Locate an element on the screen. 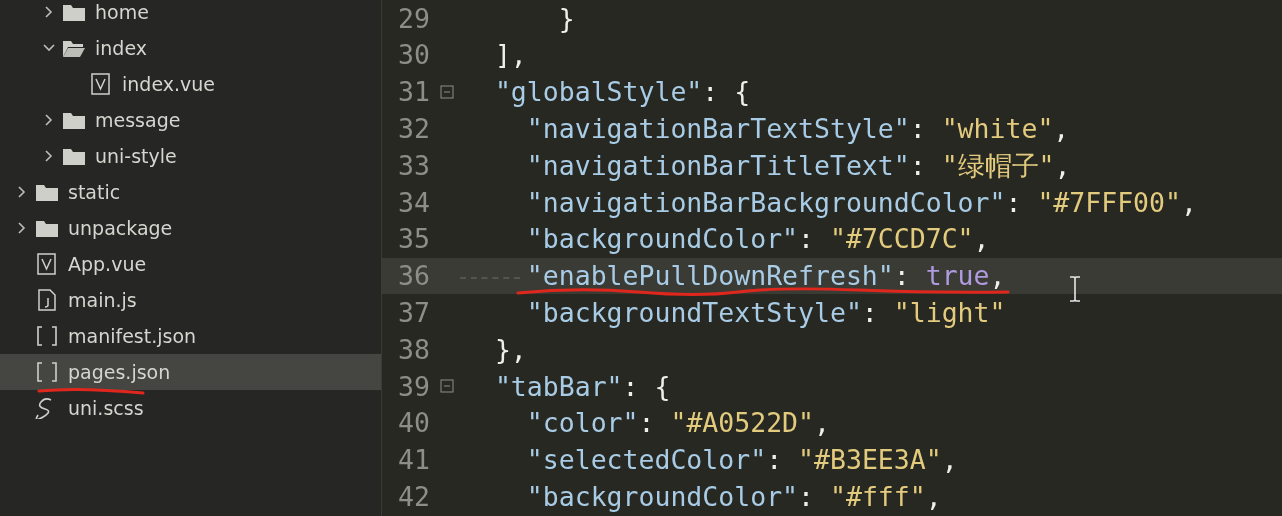  tree-item: static is located at coordinates (190, 192).